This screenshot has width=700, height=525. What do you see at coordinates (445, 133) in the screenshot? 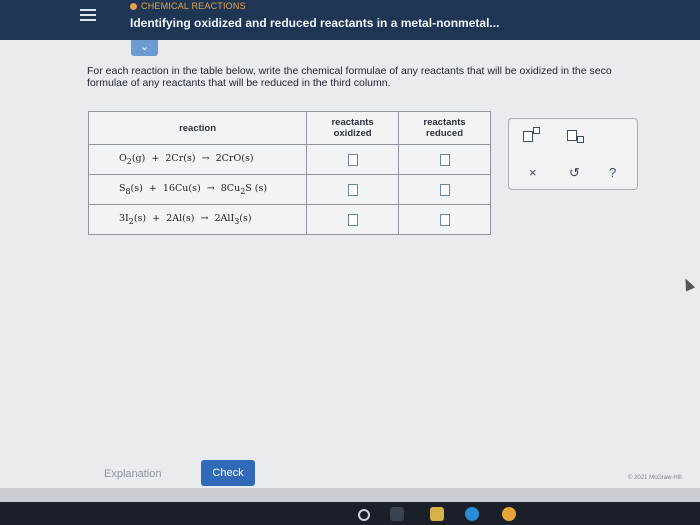
I see `header-reduced-line2: reduced` at bounding box center [445, 133].